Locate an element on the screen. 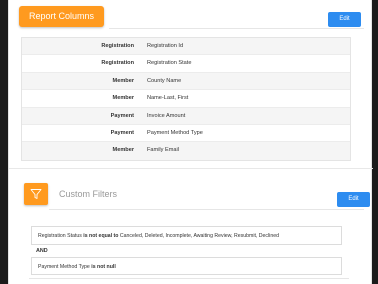 This screenshot has width=378, height=284. filter-joiner: AND is located at coordinates (42, 251).